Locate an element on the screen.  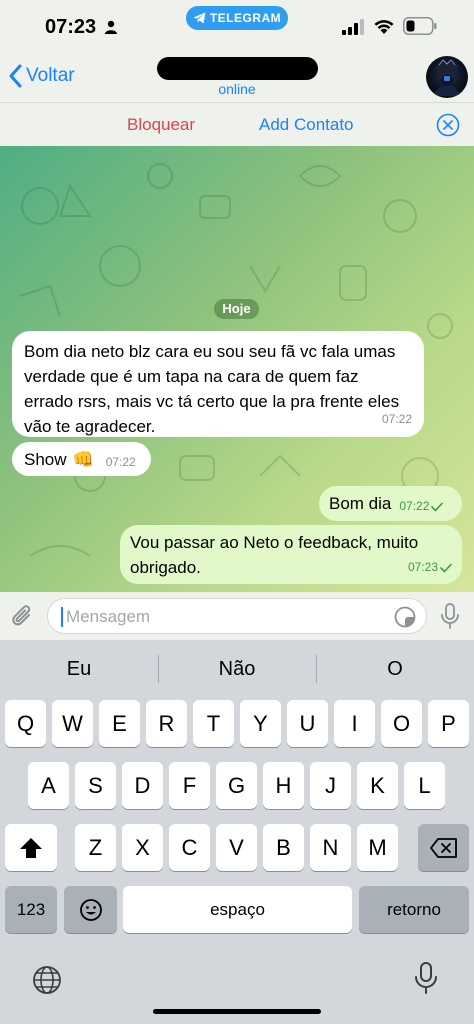
message-time: 07:23 is located at coordinates (422, 567).